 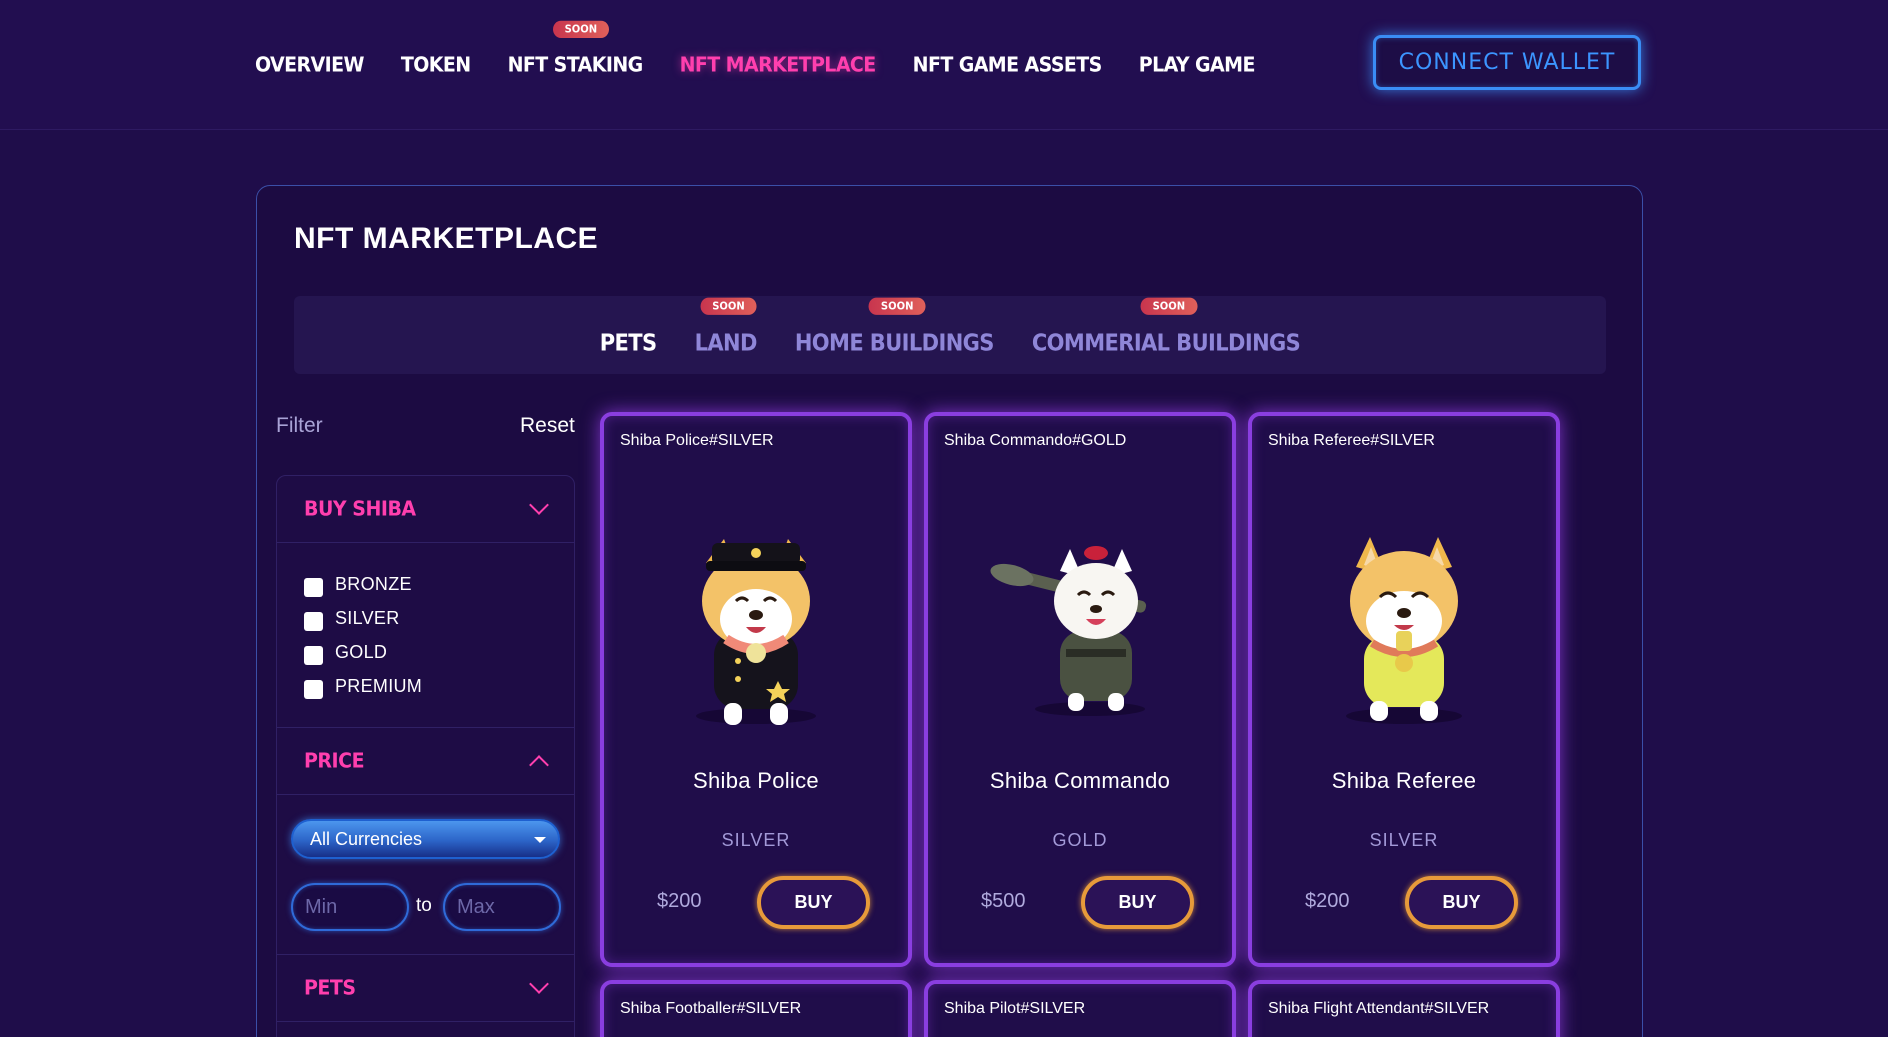 I want to click on nav-nft-staking-label: NFT STAKING, so click(x=575, y=65).